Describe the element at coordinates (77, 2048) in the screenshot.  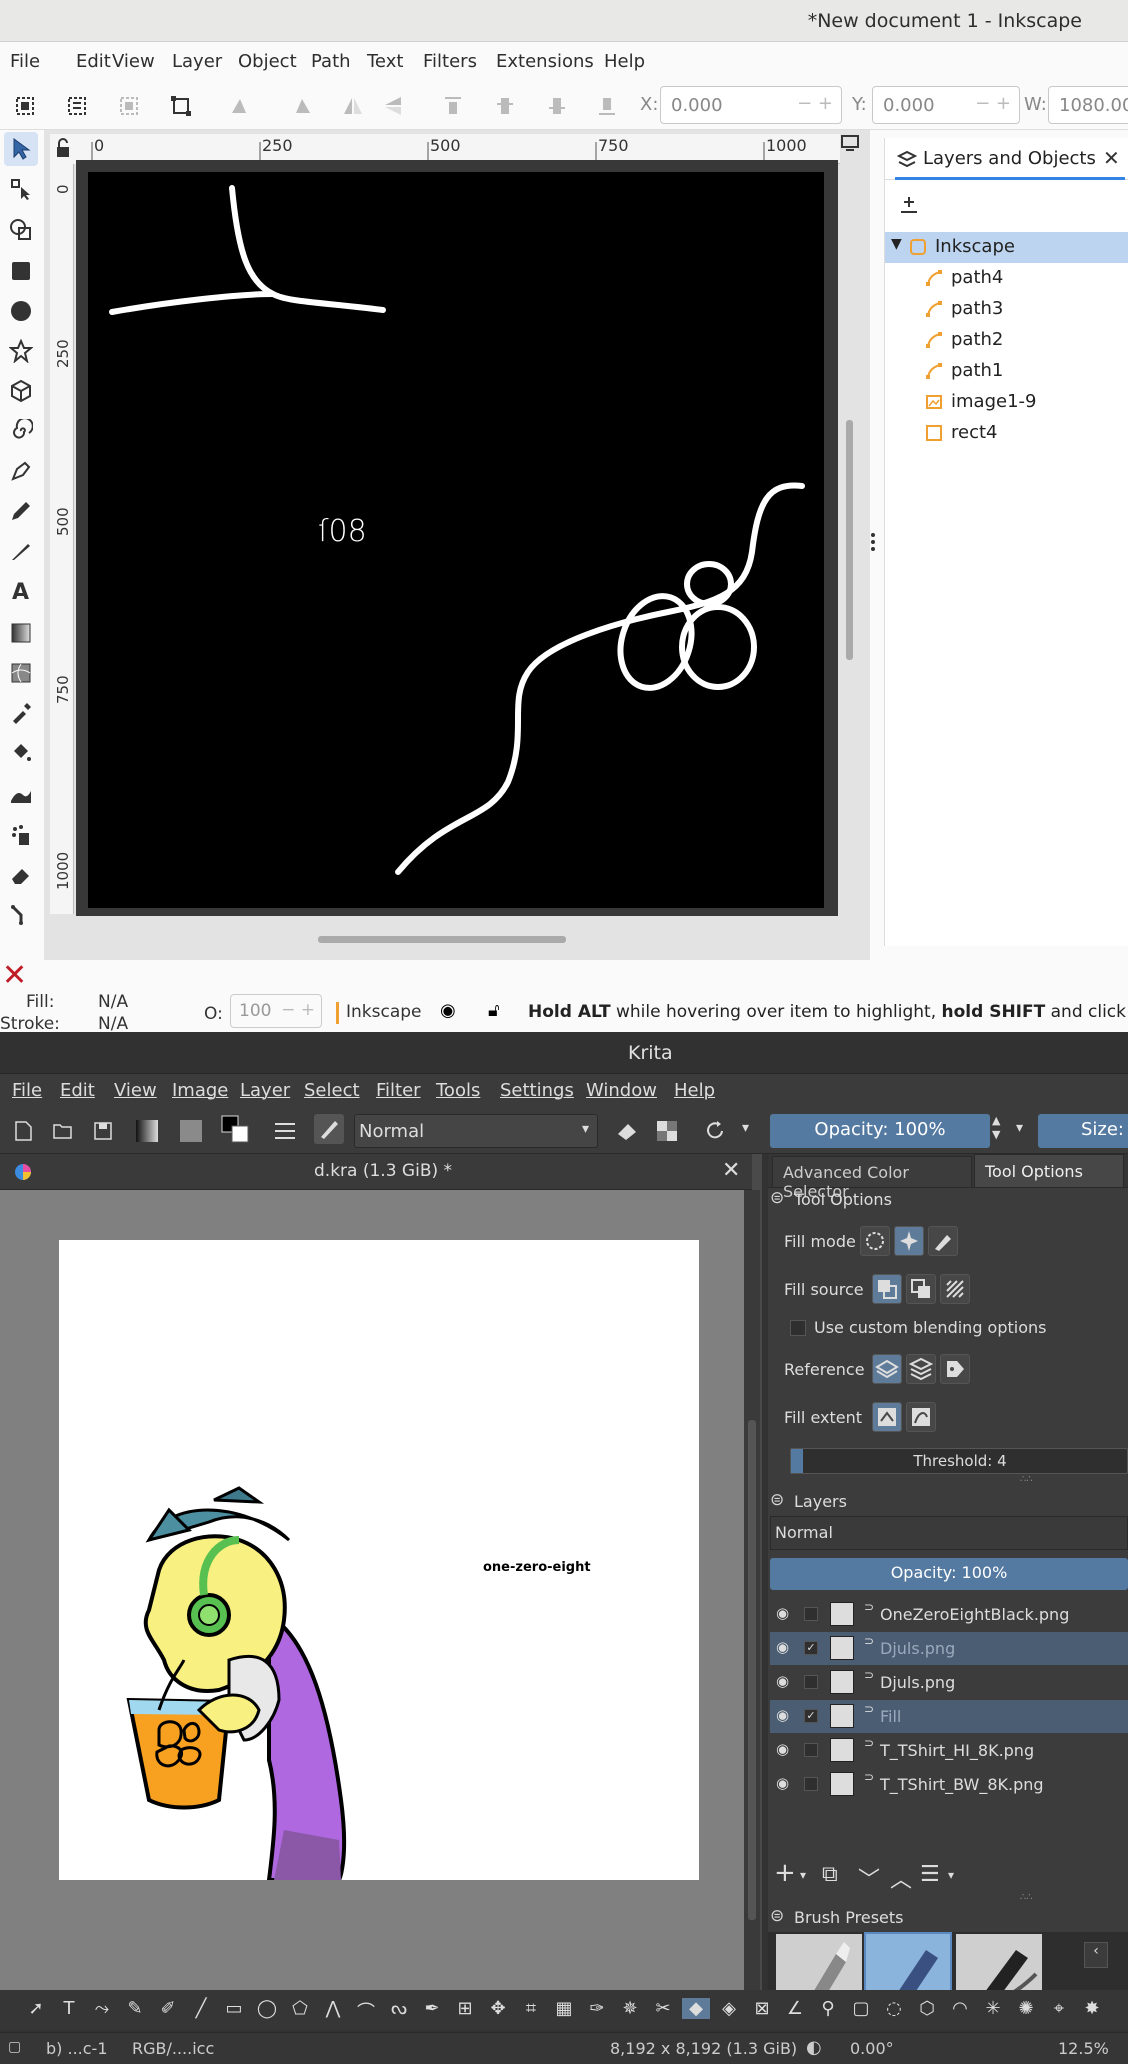
I see `status-brush: b) ...c-1` at that location.